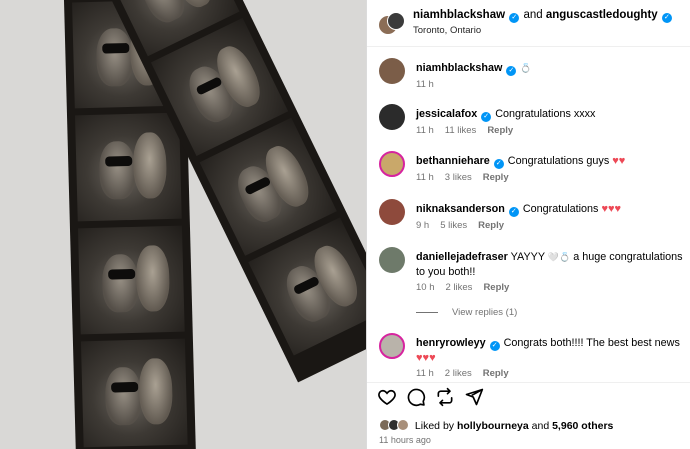  Describe the element at coordinates (405, 440) in the screenshot. I see `post-timestamp: 11 hours ago` at that location.